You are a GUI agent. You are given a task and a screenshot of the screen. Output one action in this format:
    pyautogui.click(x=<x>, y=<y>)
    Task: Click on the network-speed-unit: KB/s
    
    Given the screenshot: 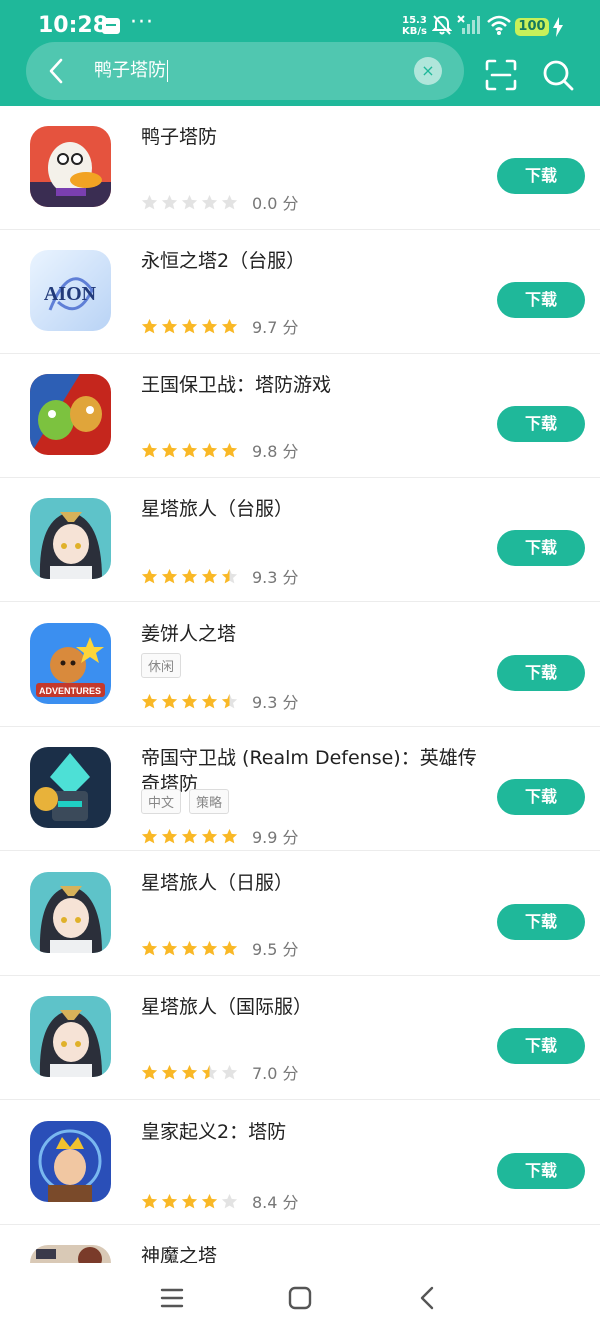 What is the action you would take?
    pyautogui.click(x=414, y=31)
    